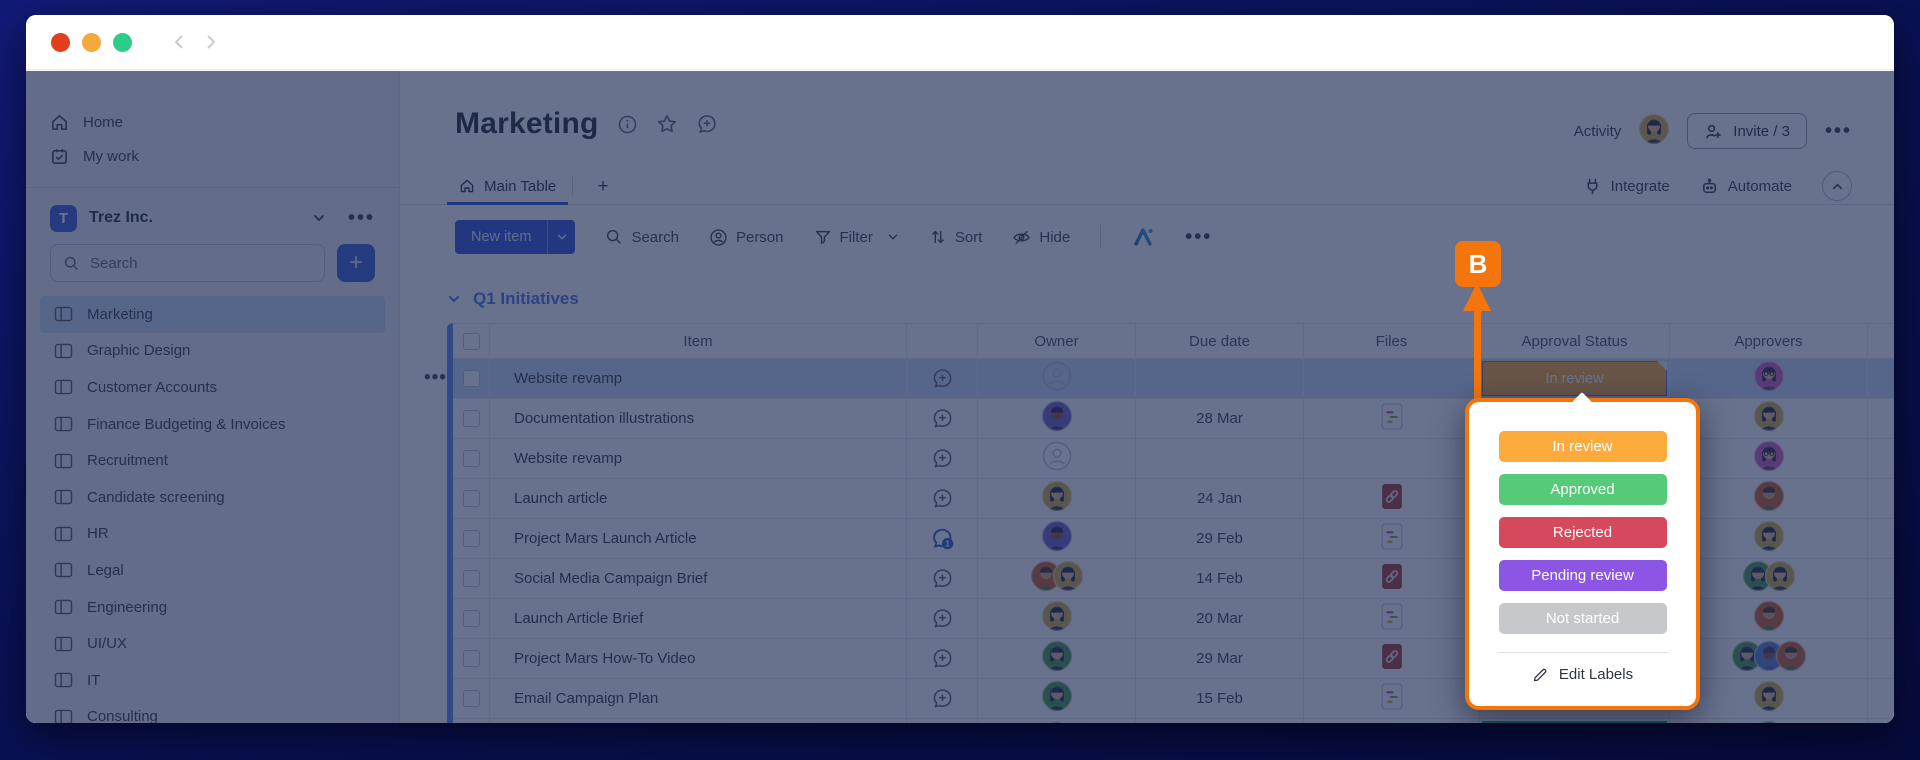 This screenshot has height=760, width=1920. I want to click on back-icon, so click(180, 42).